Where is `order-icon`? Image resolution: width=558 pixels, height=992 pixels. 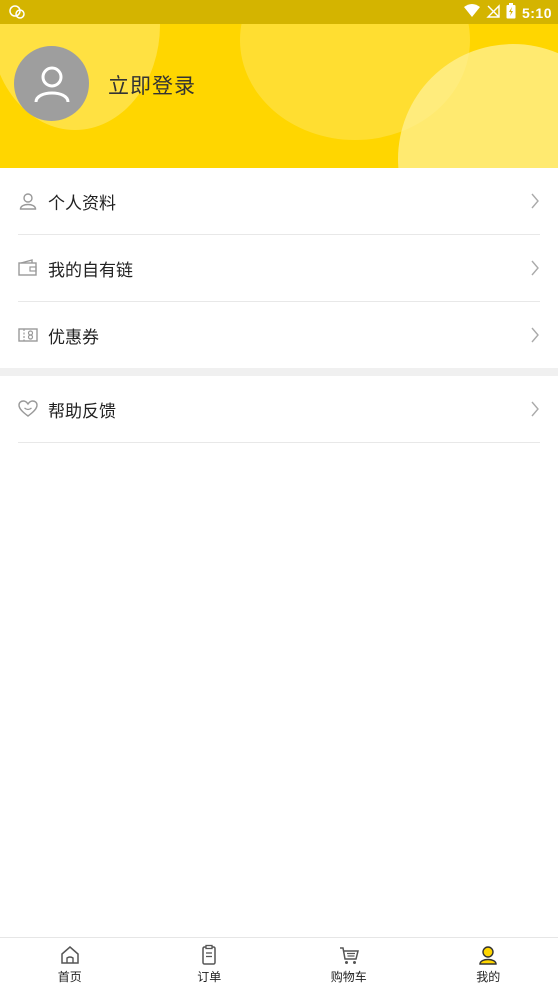
order-icon is located at coordinates (209, 954).